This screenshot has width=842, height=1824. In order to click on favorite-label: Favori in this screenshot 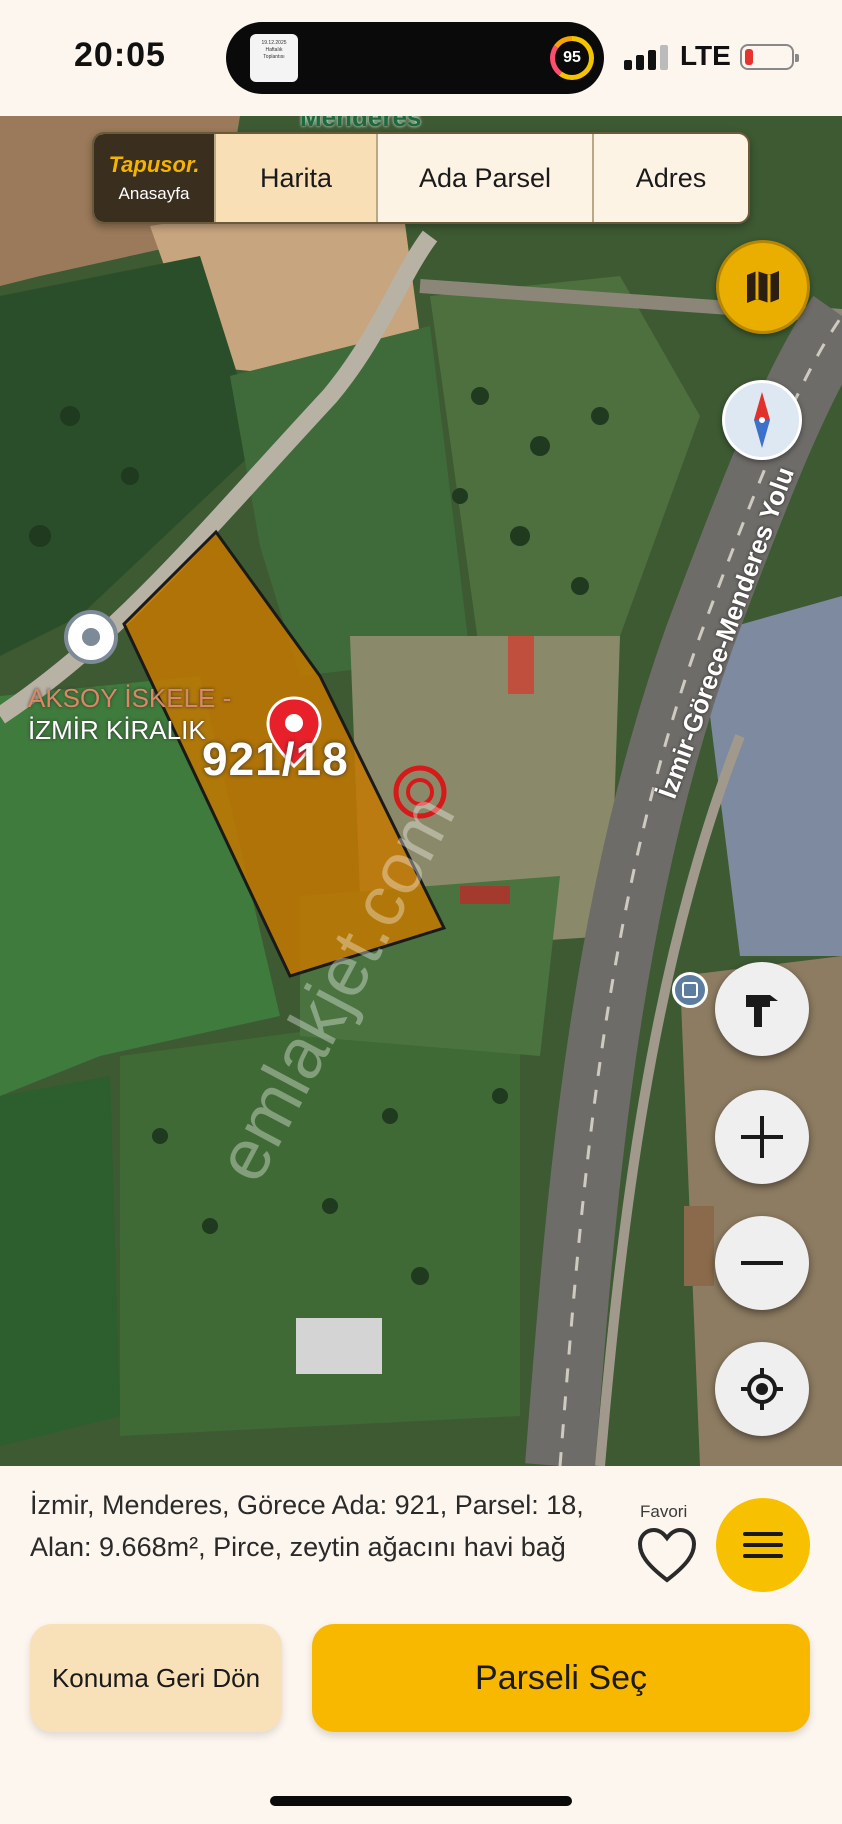, I will do `click(664, 1511)`.